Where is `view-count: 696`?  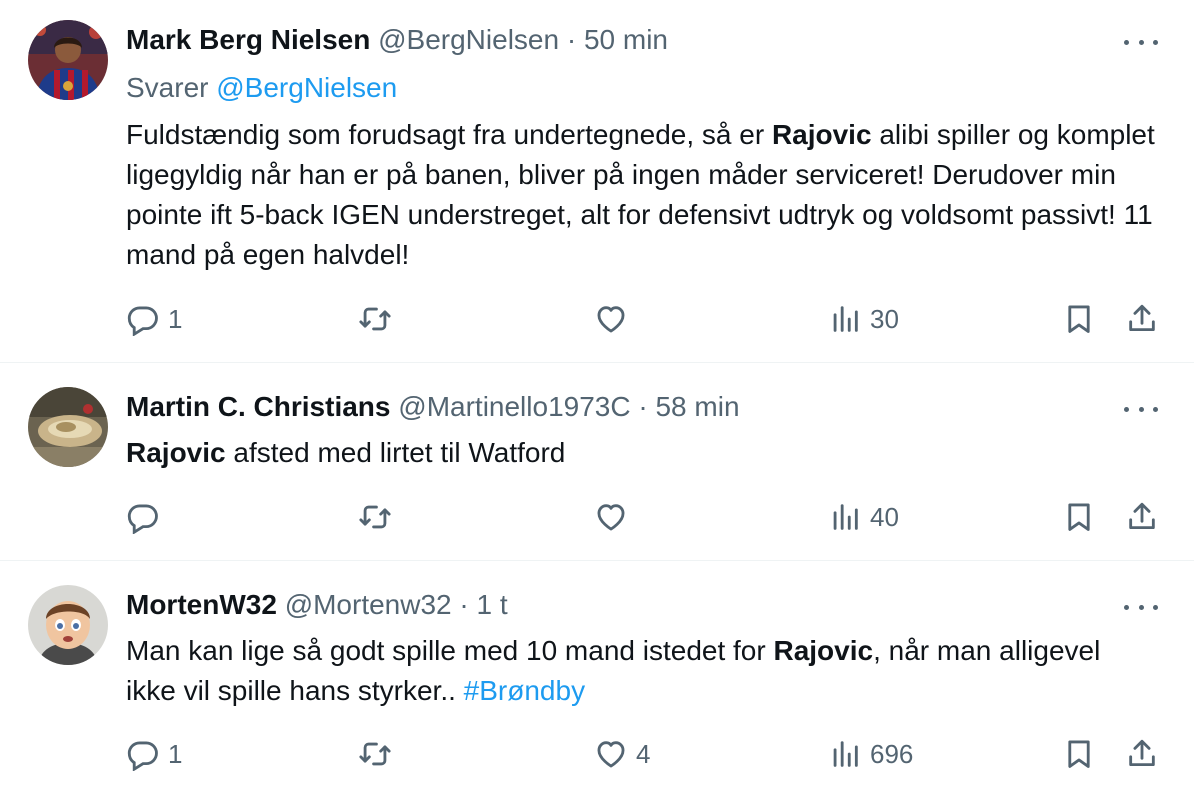
view-count: 696 is located at coordinates (892, 753).